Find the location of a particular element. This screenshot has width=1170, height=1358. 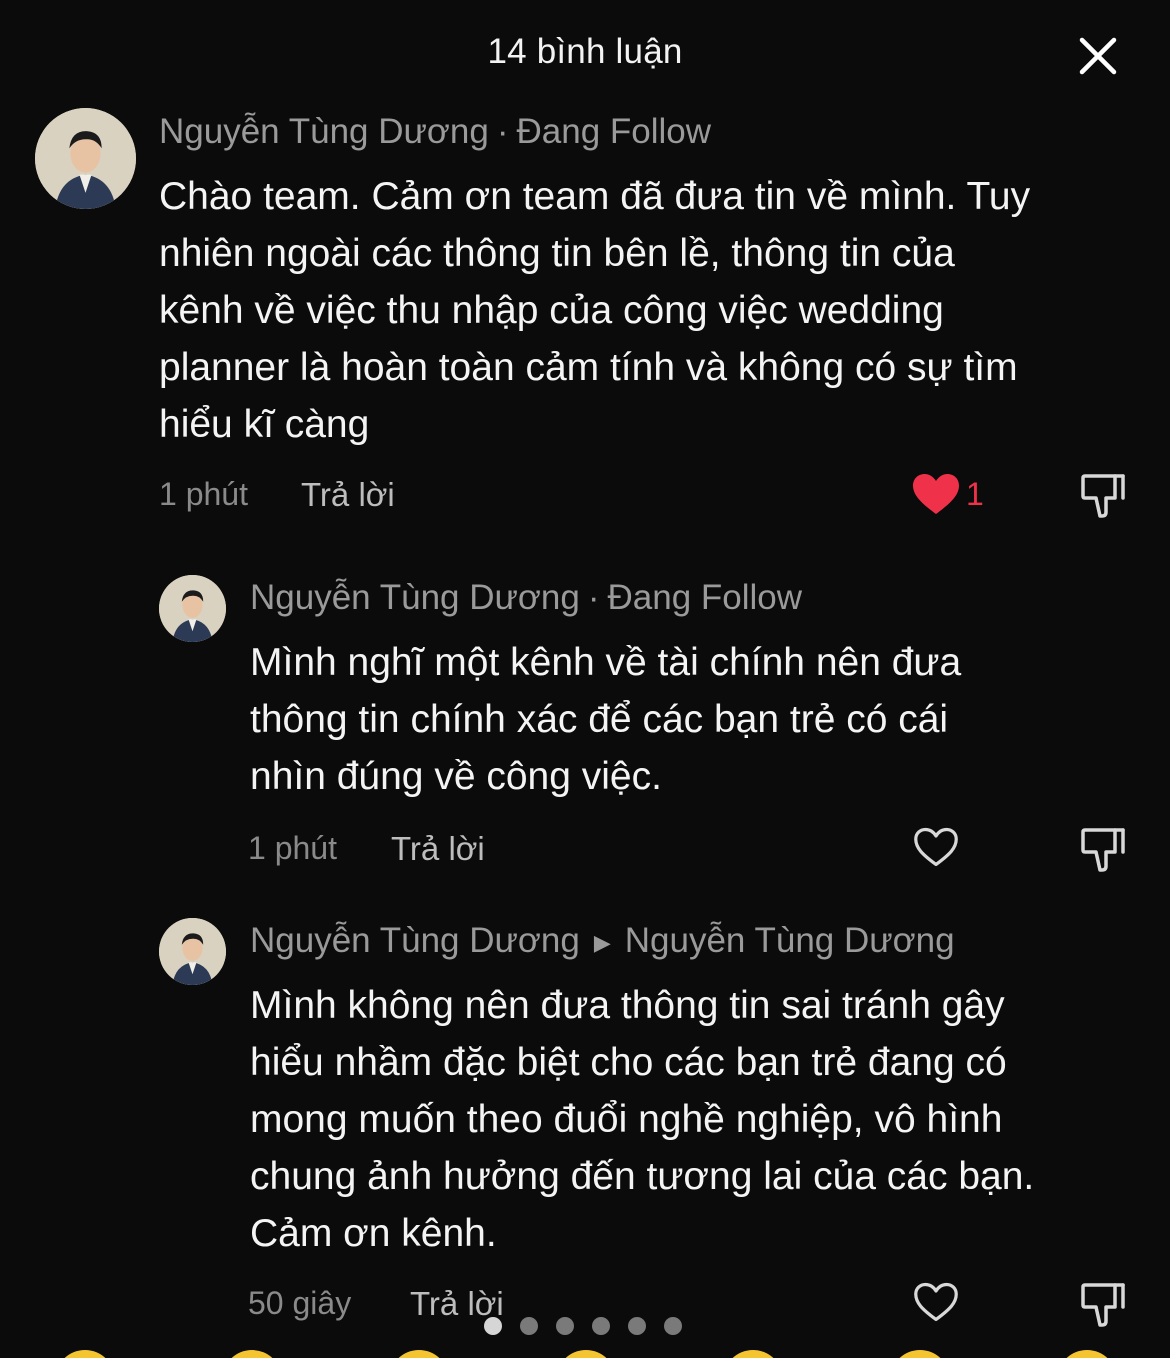

reply-arrow-icon: ▶ is located at coordinates (602, 942).